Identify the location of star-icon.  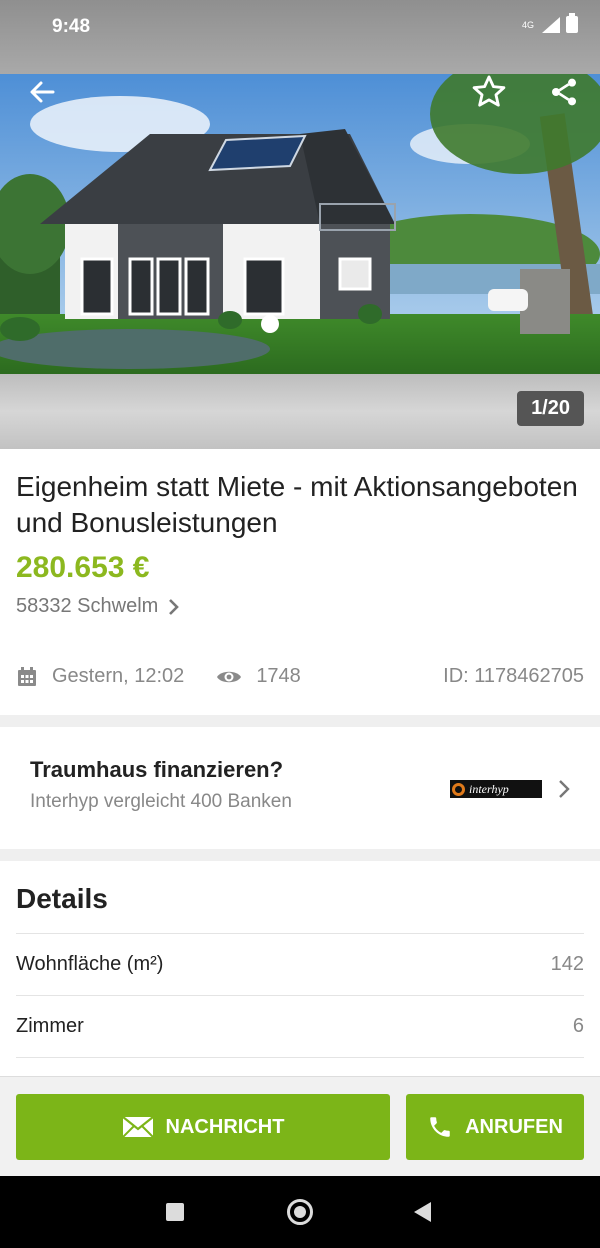
(489, 91).